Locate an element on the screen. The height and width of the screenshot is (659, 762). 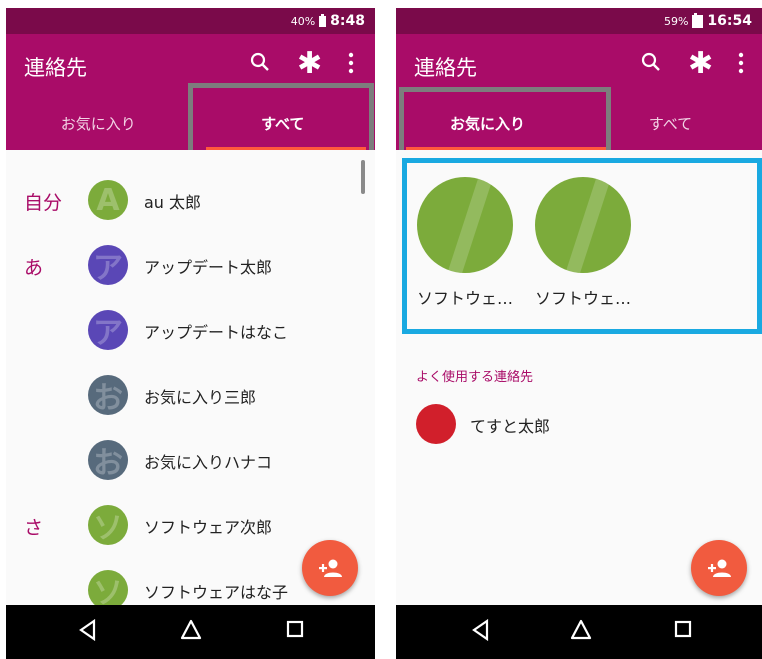
list-item: 自分 Aau 太郎 is located at coordinates (190, 200).